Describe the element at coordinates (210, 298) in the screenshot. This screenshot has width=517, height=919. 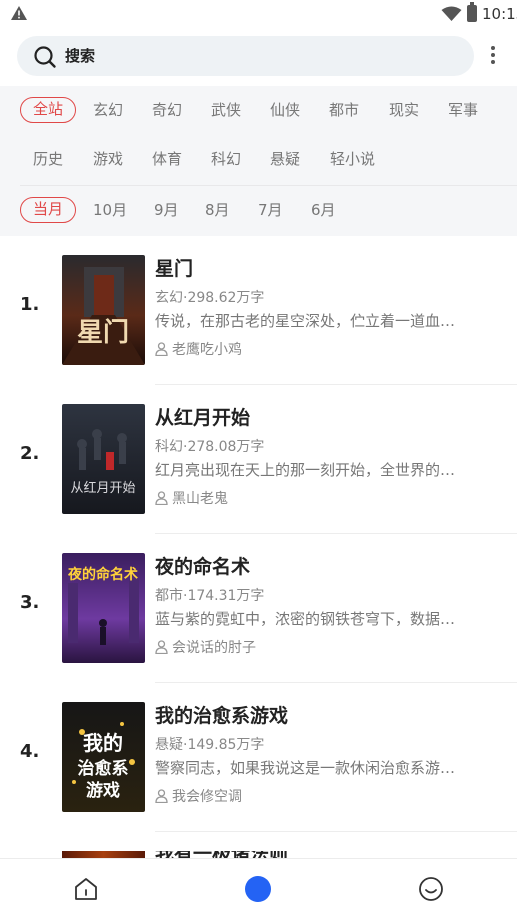
I see `book-meta: 玄幻·298.62万字` at that location.